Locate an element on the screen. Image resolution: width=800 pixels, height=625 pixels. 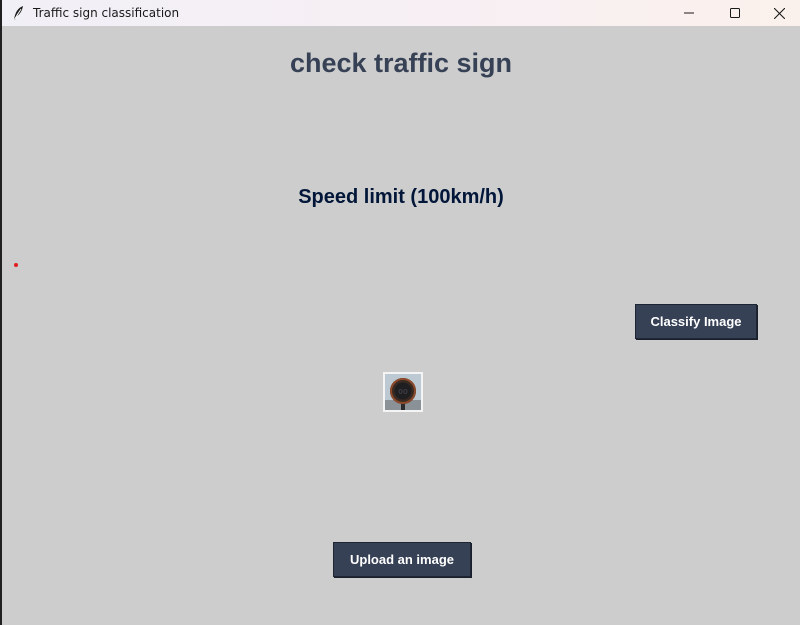
close-button is located at coordinates (778, 13).